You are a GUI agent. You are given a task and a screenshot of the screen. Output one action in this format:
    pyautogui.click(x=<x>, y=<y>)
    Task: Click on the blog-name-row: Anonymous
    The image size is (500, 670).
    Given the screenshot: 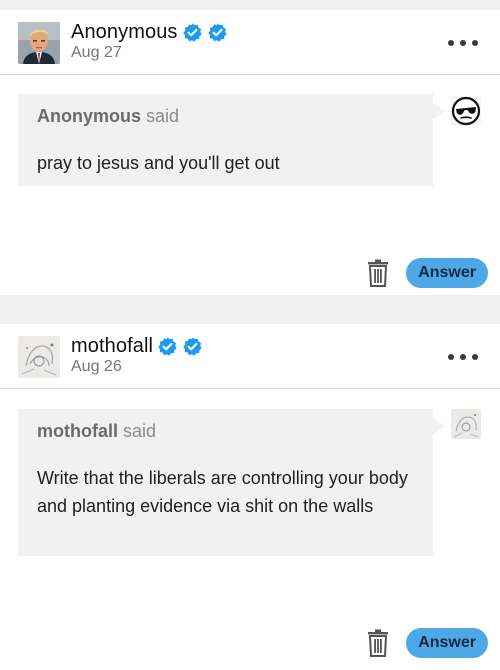 What is the action you would take?
    pyautogui.click(x=149, y=32)
    